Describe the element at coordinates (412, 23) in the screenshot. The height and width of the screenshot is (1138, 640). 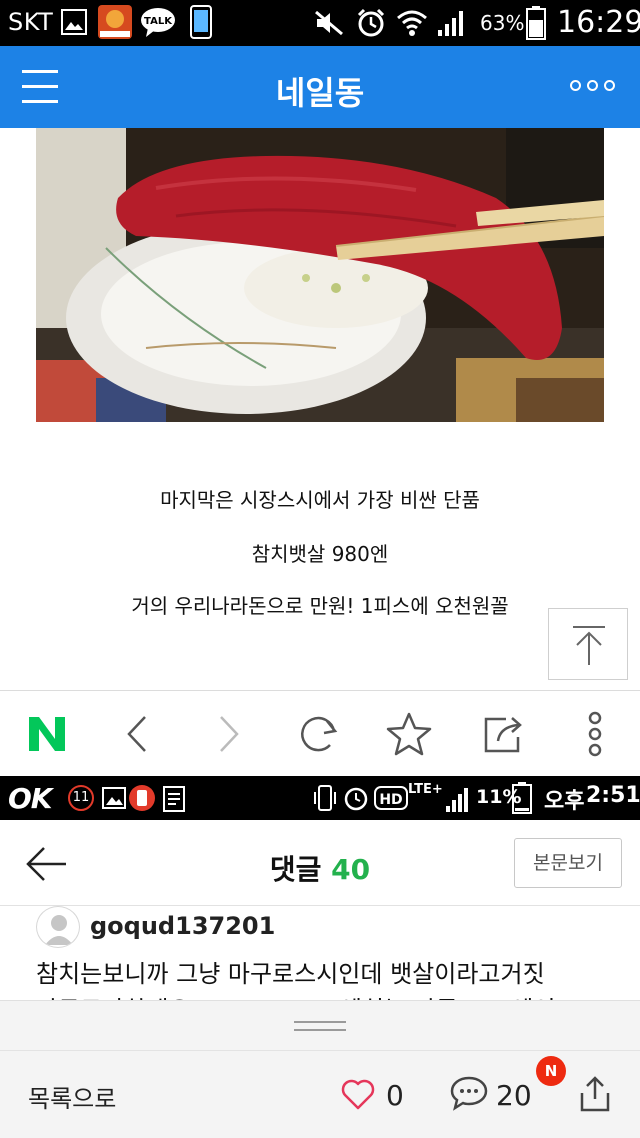
I see `wifi-icon` at that location.